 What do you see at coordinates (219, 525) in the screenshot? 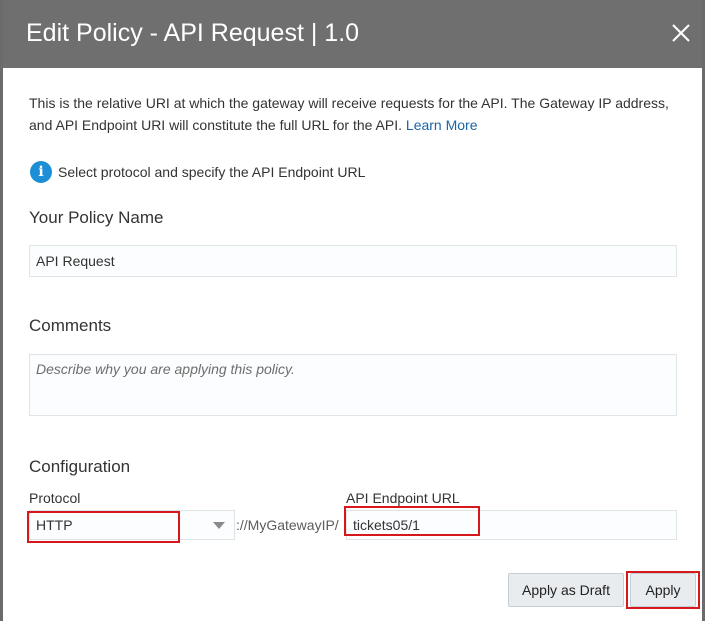
I see `chevron-down-icon` at bounding box center [219, 525].